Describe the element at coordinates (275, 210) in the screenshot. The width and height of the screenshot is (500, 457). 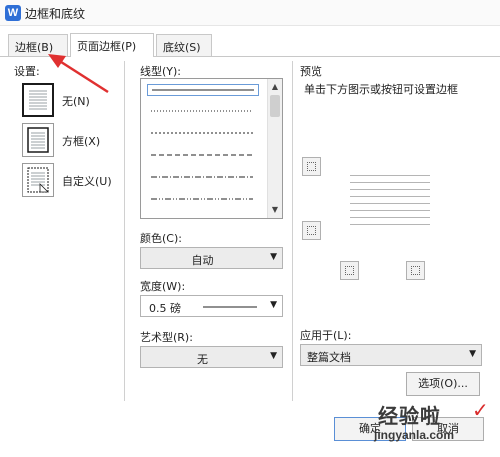
I see `scroll-down-icon: ▼` at that location.